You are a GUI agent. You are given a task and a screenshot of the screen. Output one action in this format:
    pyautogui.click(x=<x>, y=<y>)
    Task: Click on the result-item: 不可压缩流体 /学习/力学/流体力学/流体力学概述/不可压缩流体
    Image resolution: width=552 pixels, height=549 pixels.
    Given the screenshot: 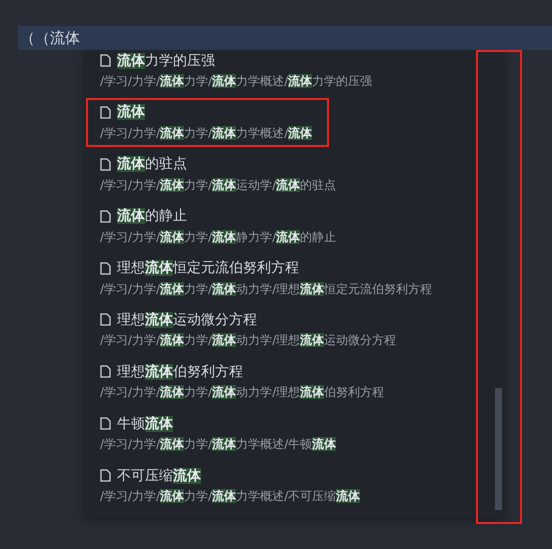 What is the action you would take?
    pyautogui.click(x=297, y=491)
    